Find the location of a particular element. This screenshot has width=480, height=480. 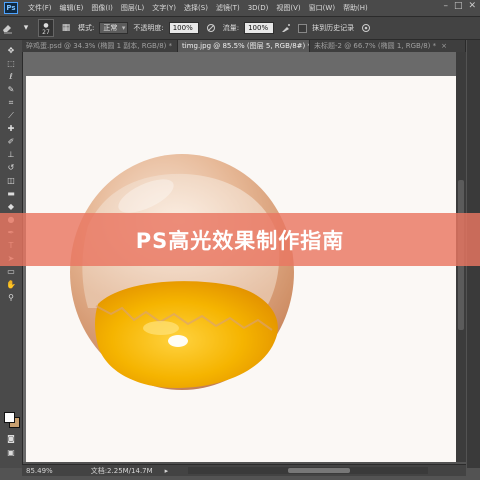

pressure-size-icon is located at coordinates (366, 28).